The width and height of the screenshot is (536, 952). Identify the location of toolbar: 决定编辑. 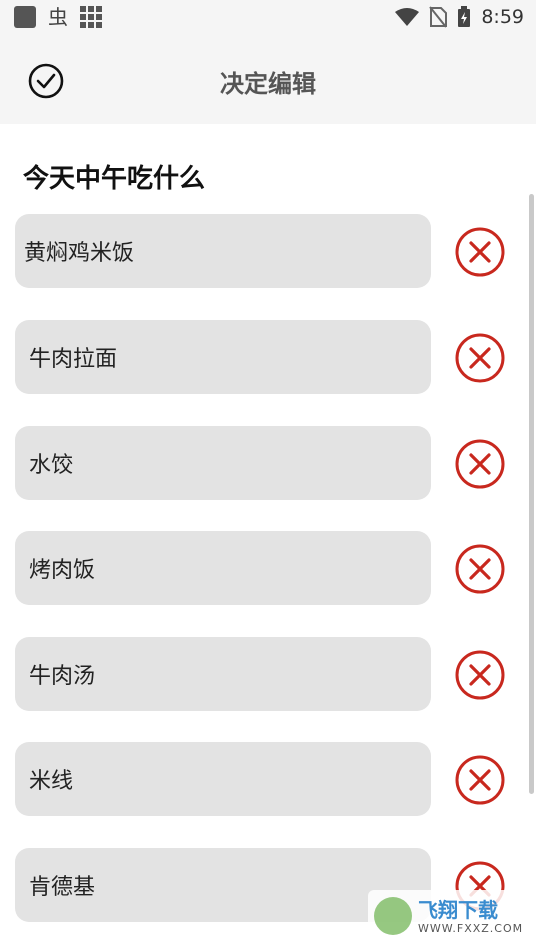
(268, 81).